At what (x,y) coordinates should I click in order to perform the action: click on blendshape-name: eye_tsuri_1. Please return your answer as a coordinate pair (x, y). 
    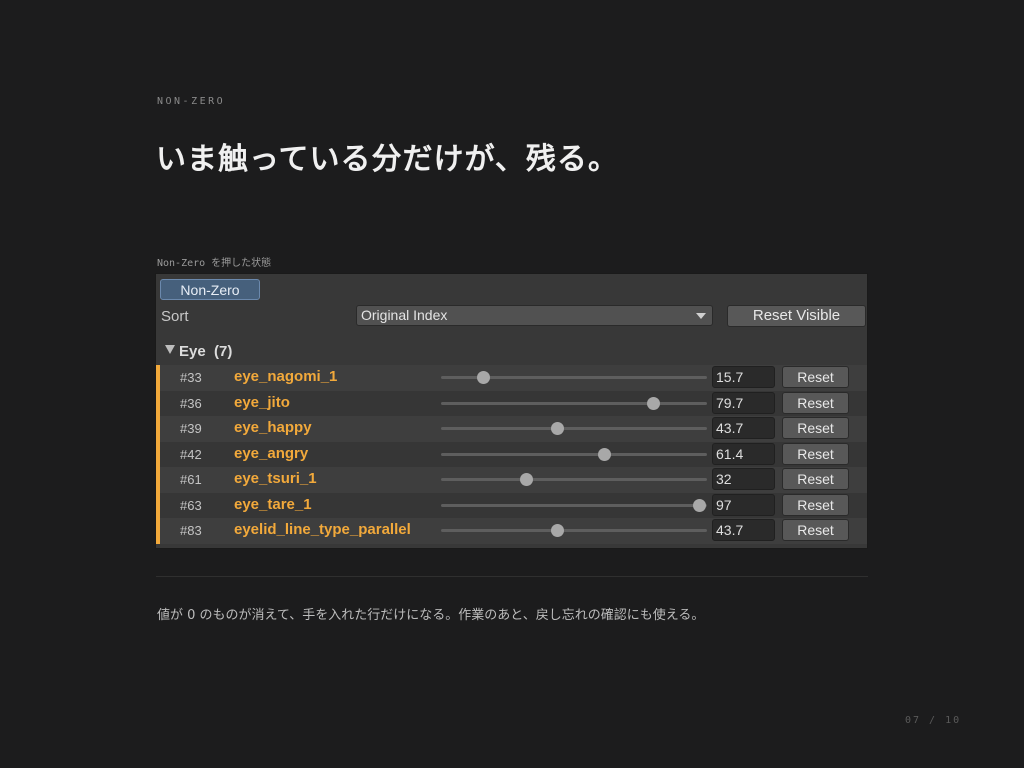
    Looking at the image, I should click on (275, 478).